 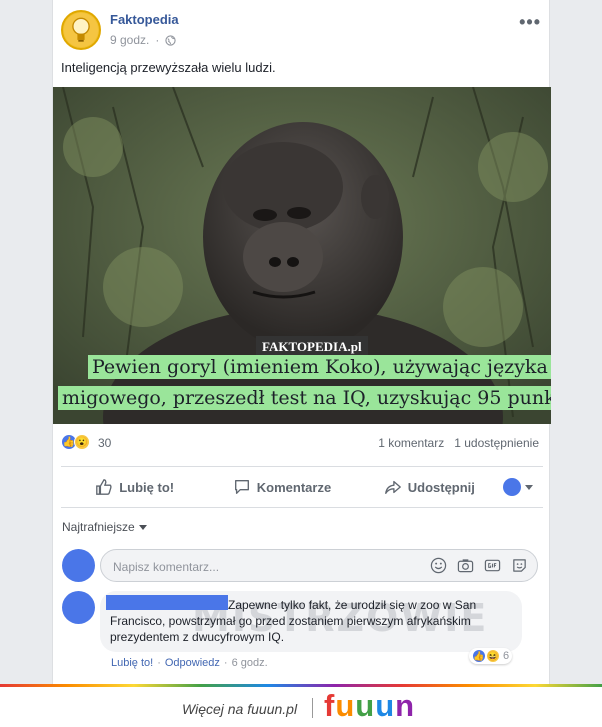 I want to click on share-label: Udostępnij, so click(x=441, y=487).